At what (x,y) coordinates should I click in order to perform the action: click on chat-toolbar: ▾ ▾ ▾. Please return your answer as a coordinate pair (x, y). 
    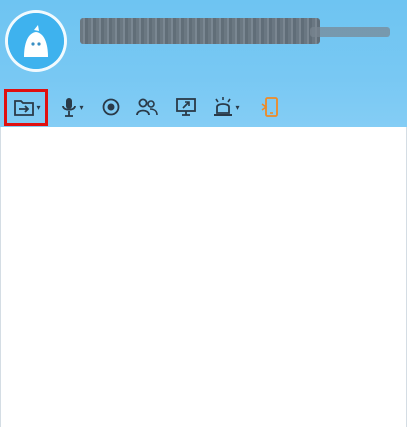
    Looking at the image, I should click on (203, 108).